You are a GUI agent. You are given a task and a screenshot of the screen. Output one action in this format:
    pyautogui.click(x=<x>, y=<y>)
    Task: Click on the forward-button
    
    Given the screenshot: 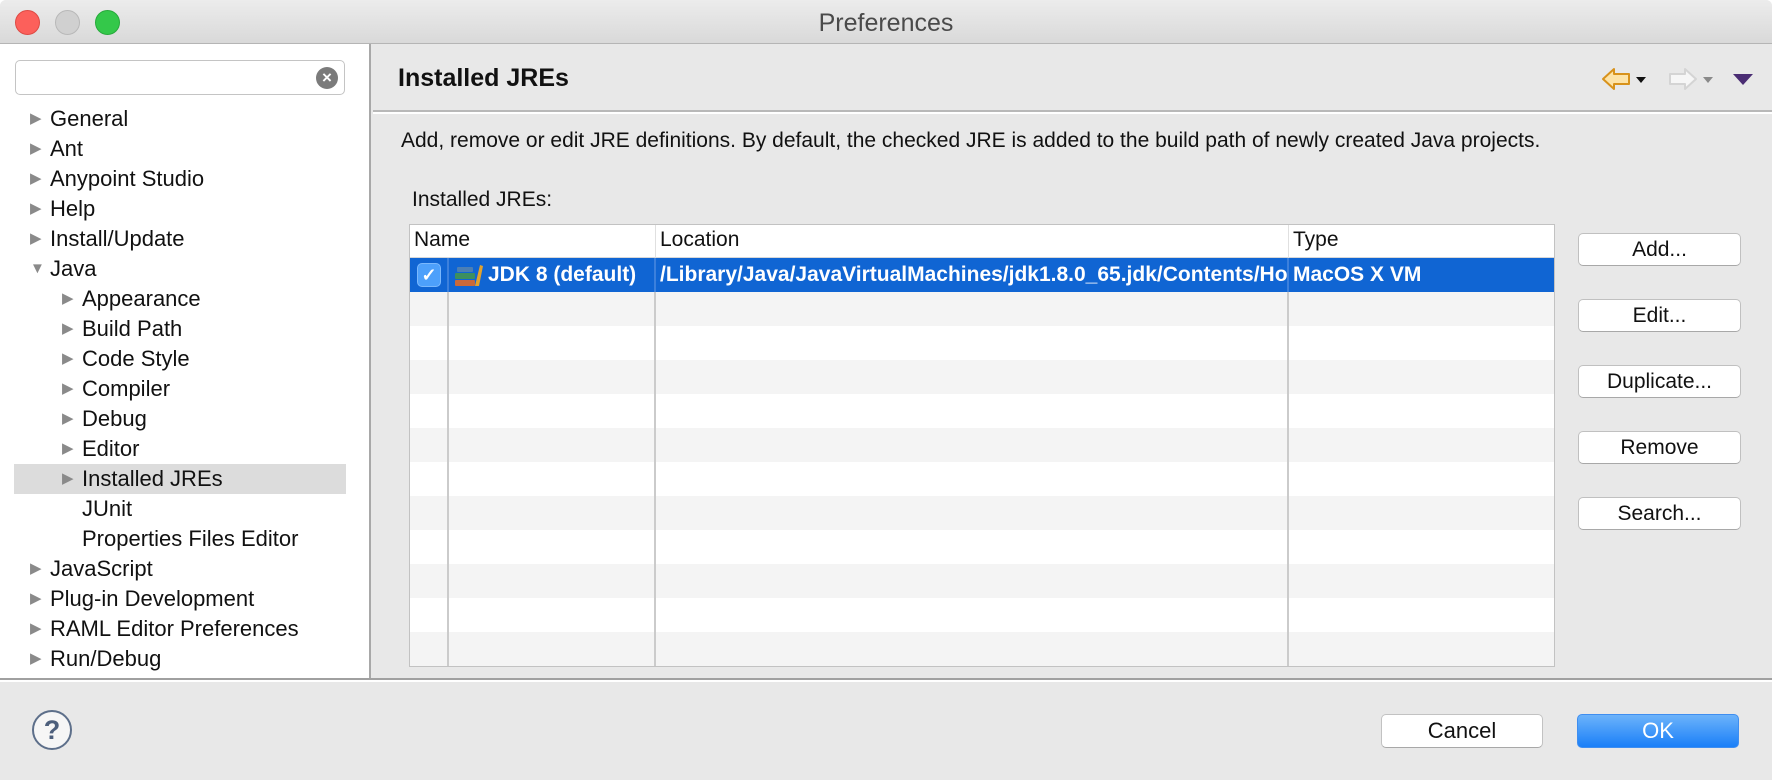 What is the action you would take?
    pyautogui.click(x=1692, y=79)
    